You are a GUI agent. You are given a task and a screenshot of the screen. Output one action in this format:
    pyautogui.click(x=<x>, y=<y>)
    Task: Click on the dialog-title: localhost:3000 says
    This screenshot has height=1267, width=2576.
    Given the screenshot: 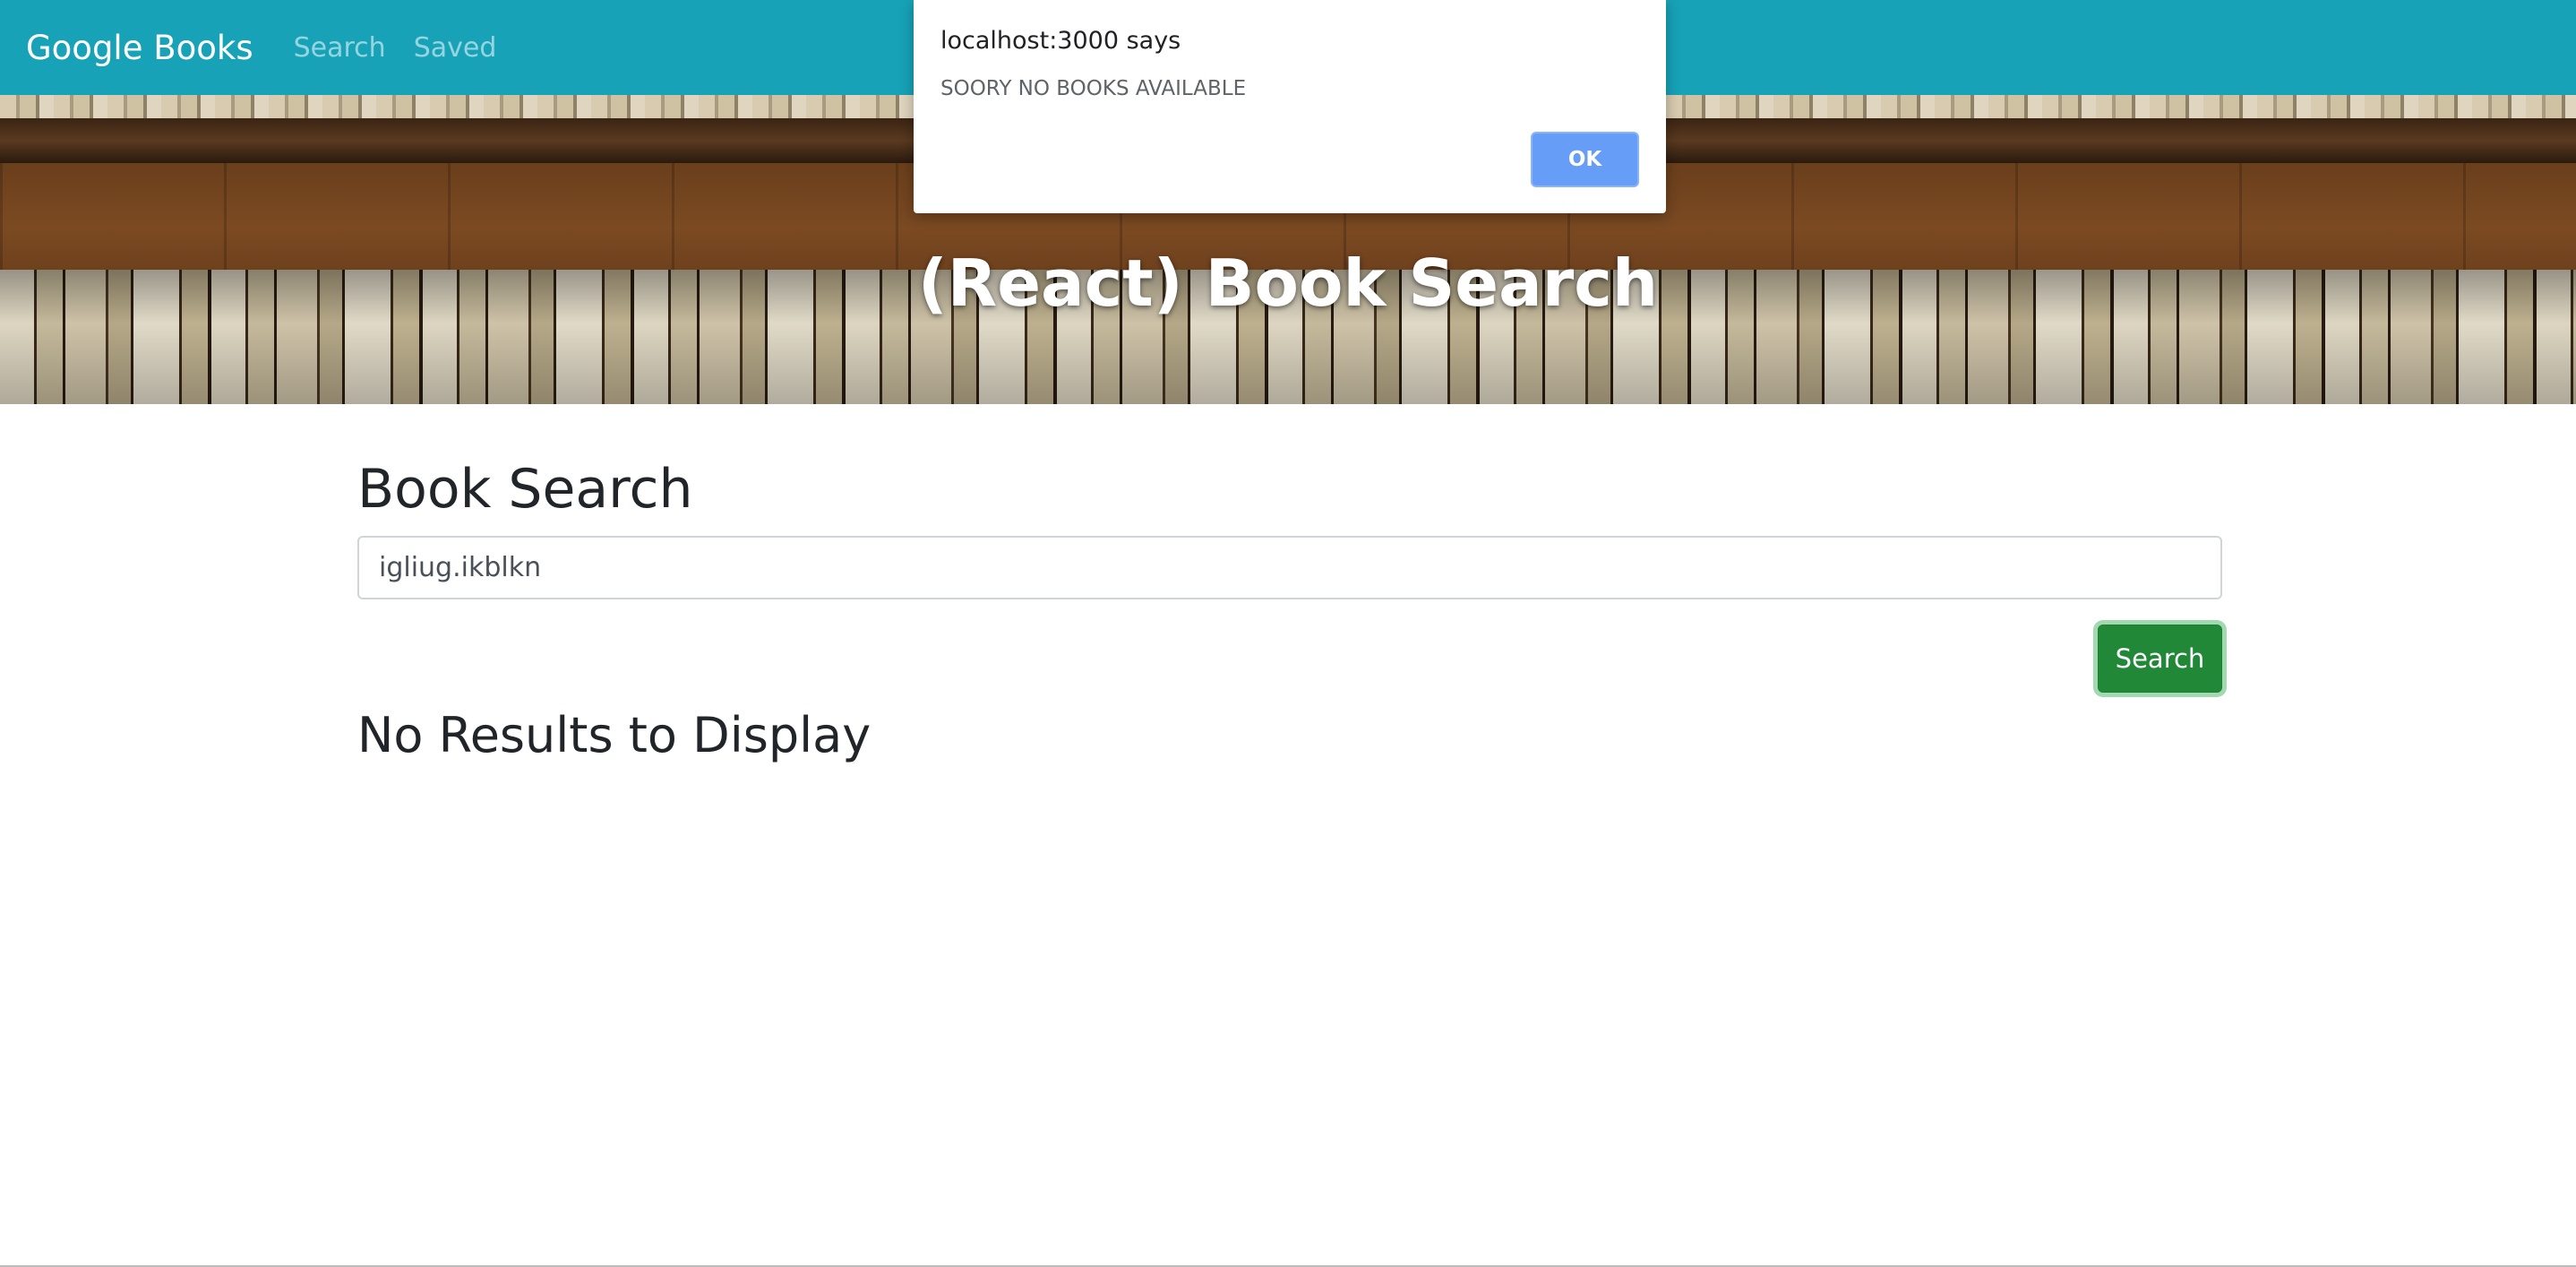 What is the action you would take?
    pyautogui.click(x=1060, y=41)
    